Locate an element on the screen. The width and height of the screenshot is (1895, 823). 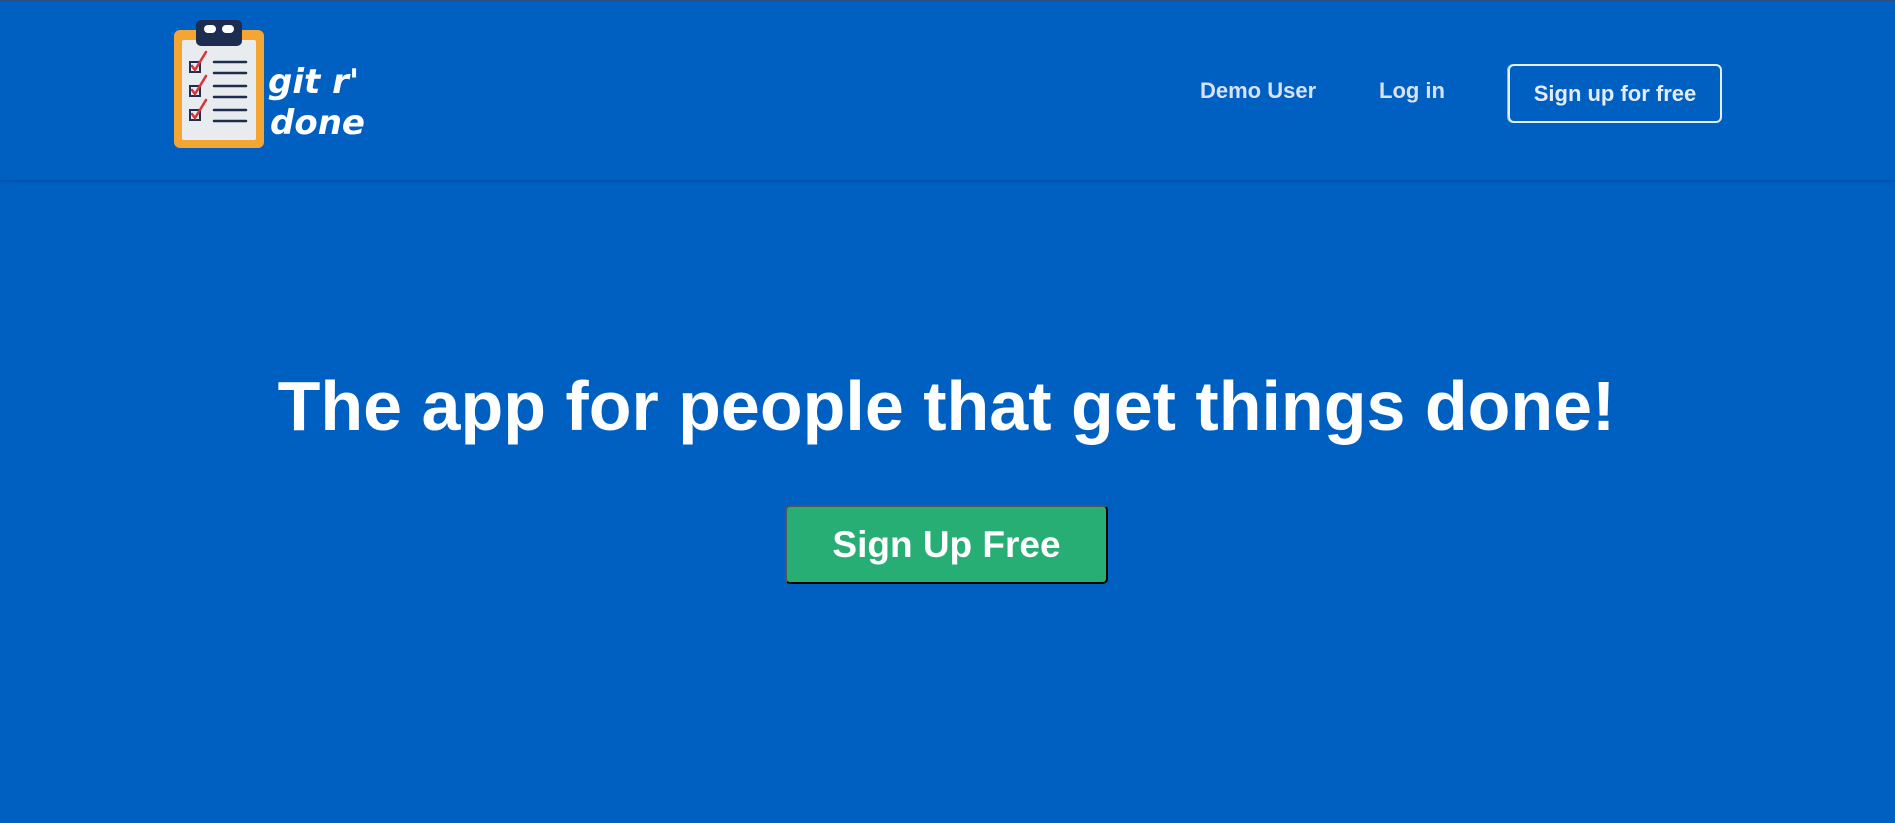
hero-title: The app for people that get things done! is located at coordinates (947, 406).